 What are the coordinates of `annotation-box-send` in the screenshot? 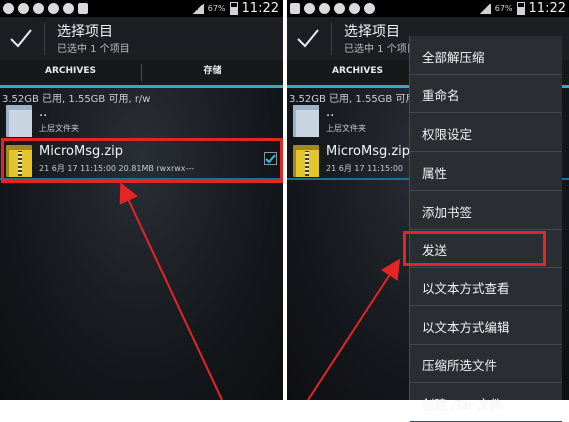 It's located at (474, 248).